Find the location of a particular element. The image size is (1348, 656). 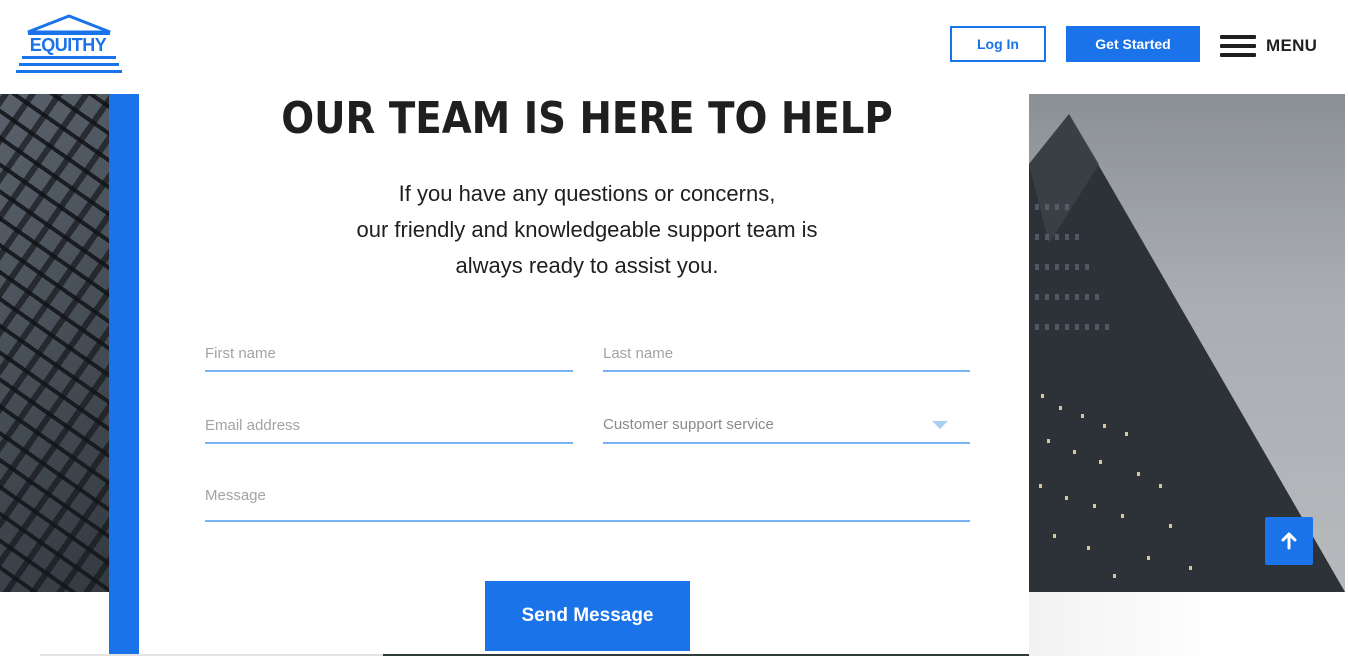

first-name-field-wrapper is located at coordinates (389, 355).